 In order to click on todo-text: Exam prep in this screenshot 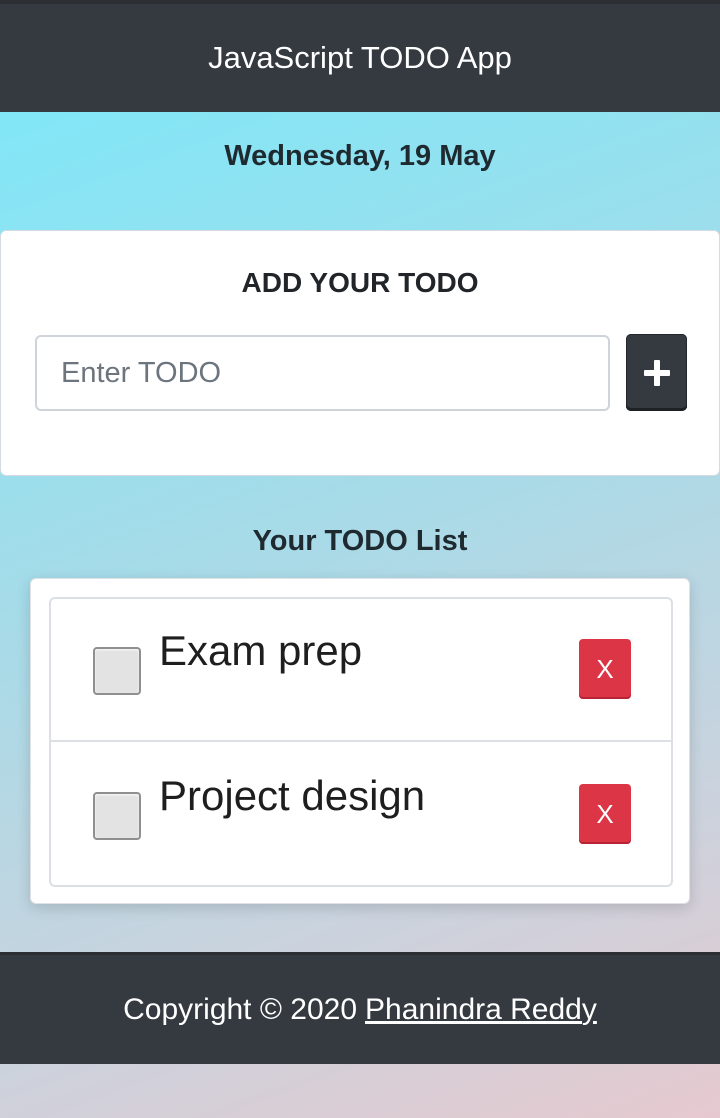, I will do `click(261, 650)`.